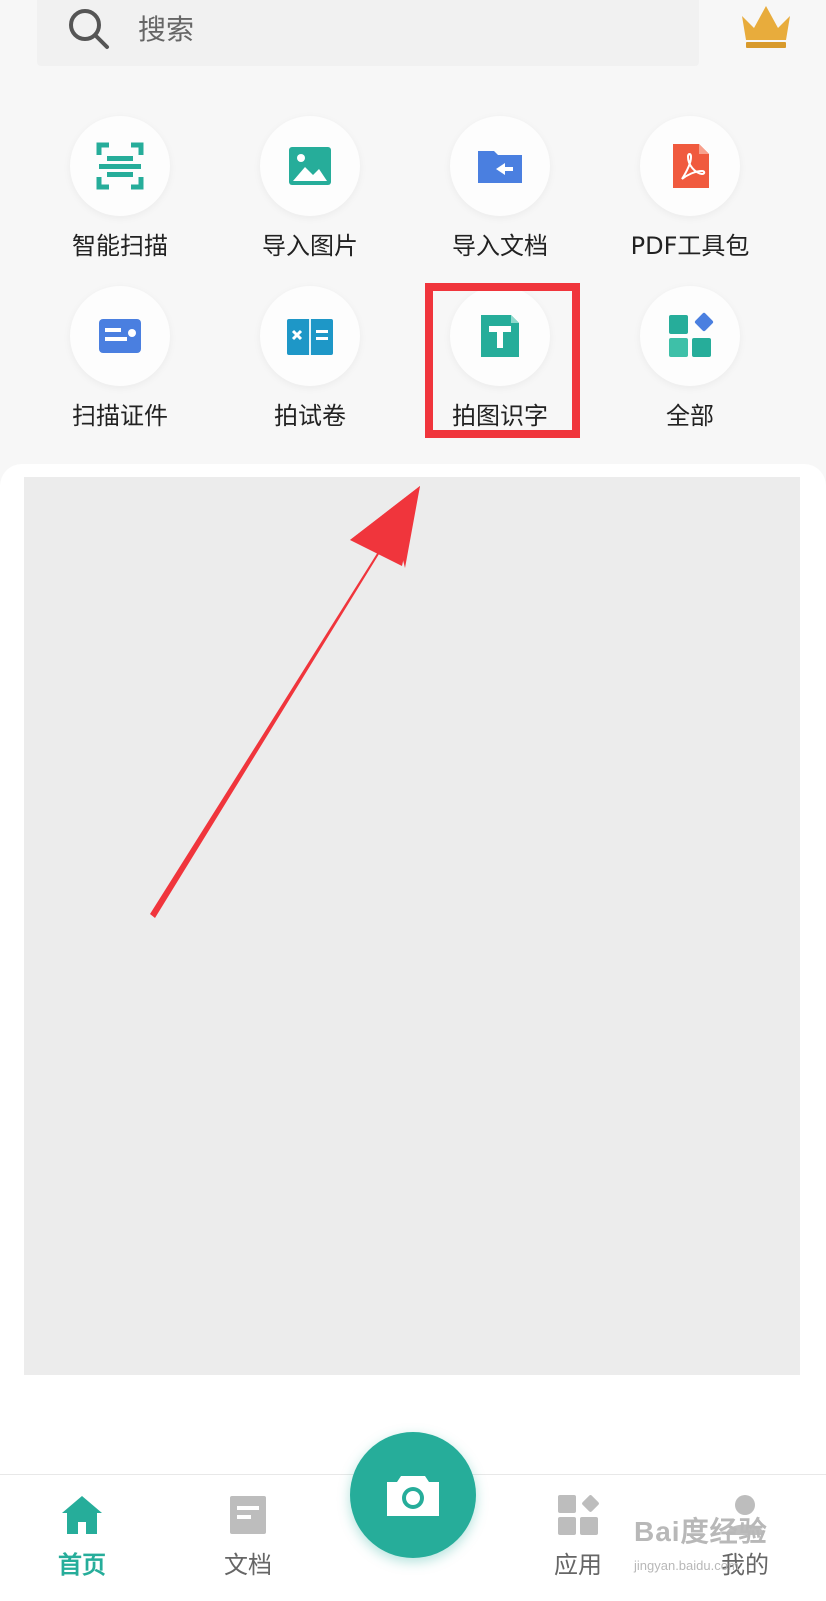  Describe the element at coordinates (686, 1565) in the screenshot. I see `watermark-url: jingyan.baidu.com` at that location.